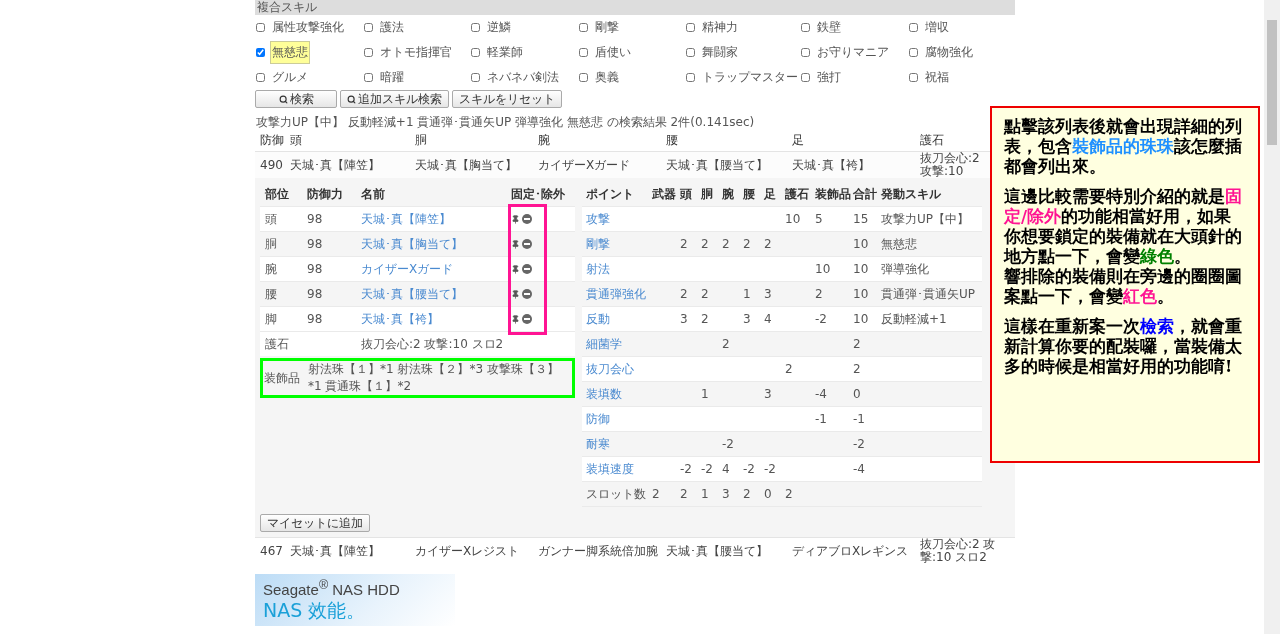 This screenshot has height=634, width=1280. What do you see at coordinates (821, 394) in the screenshot?
I see `table-cell: -4` at bounding box center [821, 394].